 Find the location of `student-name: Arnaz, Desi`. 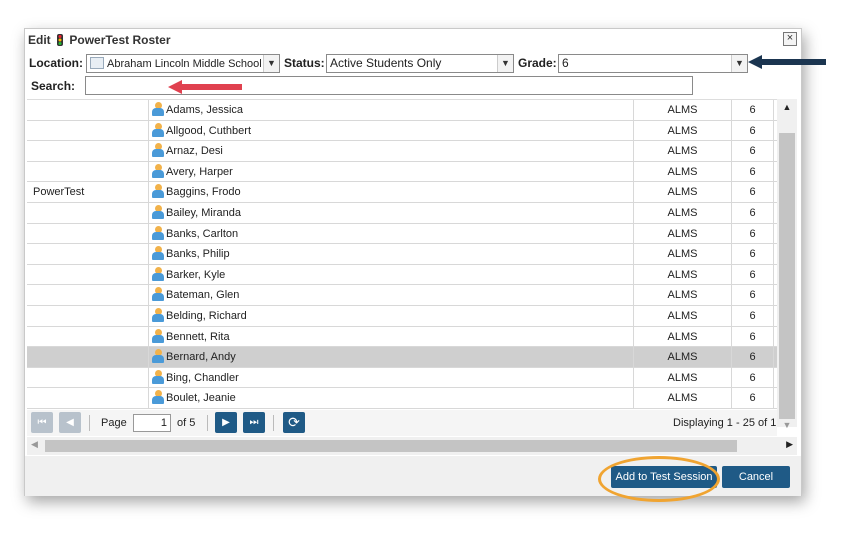

student-name: Arnaz, Desi is located at coordinates (194, 151).